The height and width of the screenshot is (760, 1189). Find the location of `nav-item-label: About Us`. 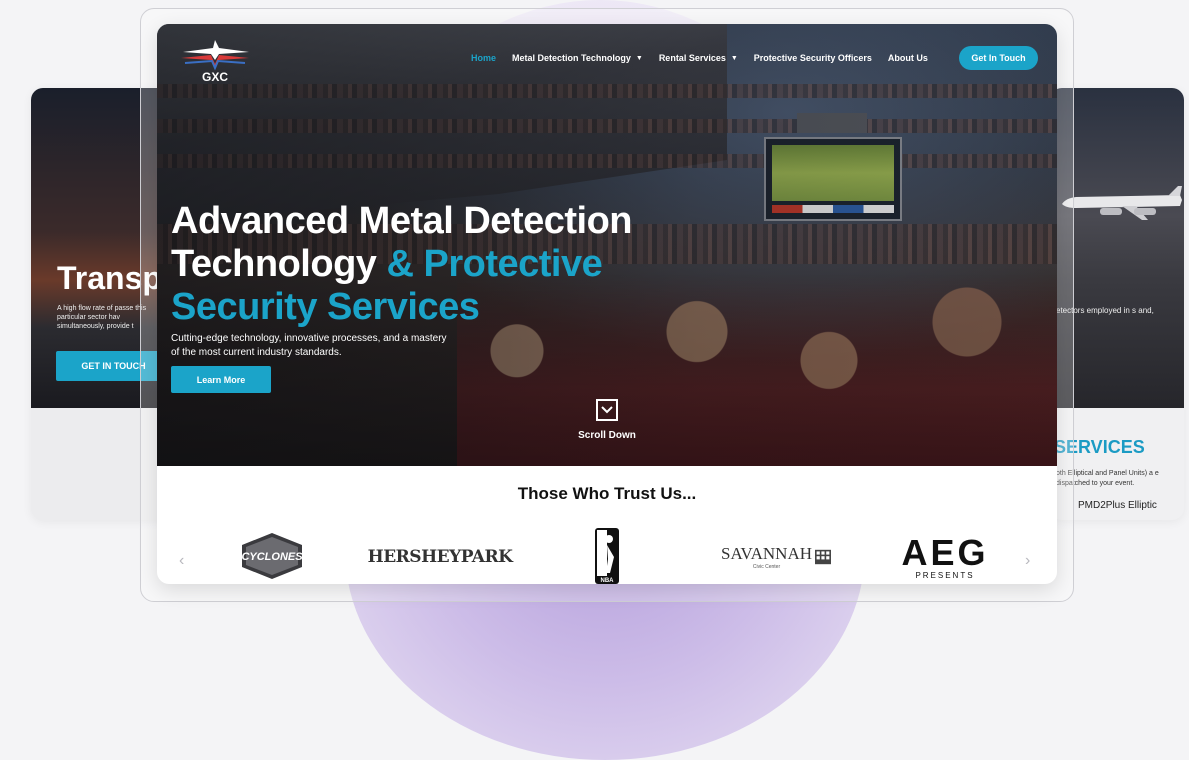

nav-item-label: About Us is located at coordinates (907, 58).